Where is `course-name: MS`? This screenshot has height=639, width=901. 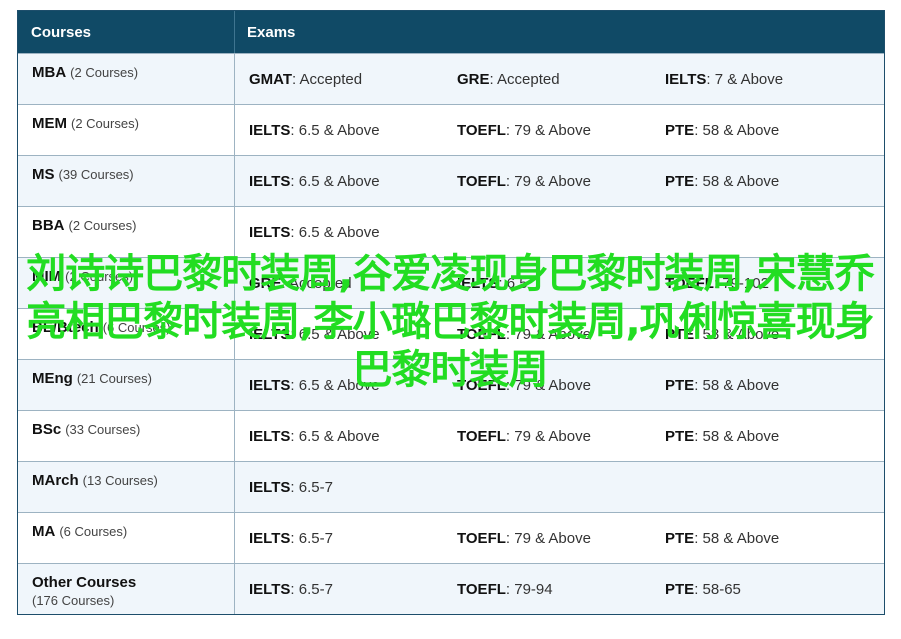
course-name: MS is located at coordinates (43, 174).